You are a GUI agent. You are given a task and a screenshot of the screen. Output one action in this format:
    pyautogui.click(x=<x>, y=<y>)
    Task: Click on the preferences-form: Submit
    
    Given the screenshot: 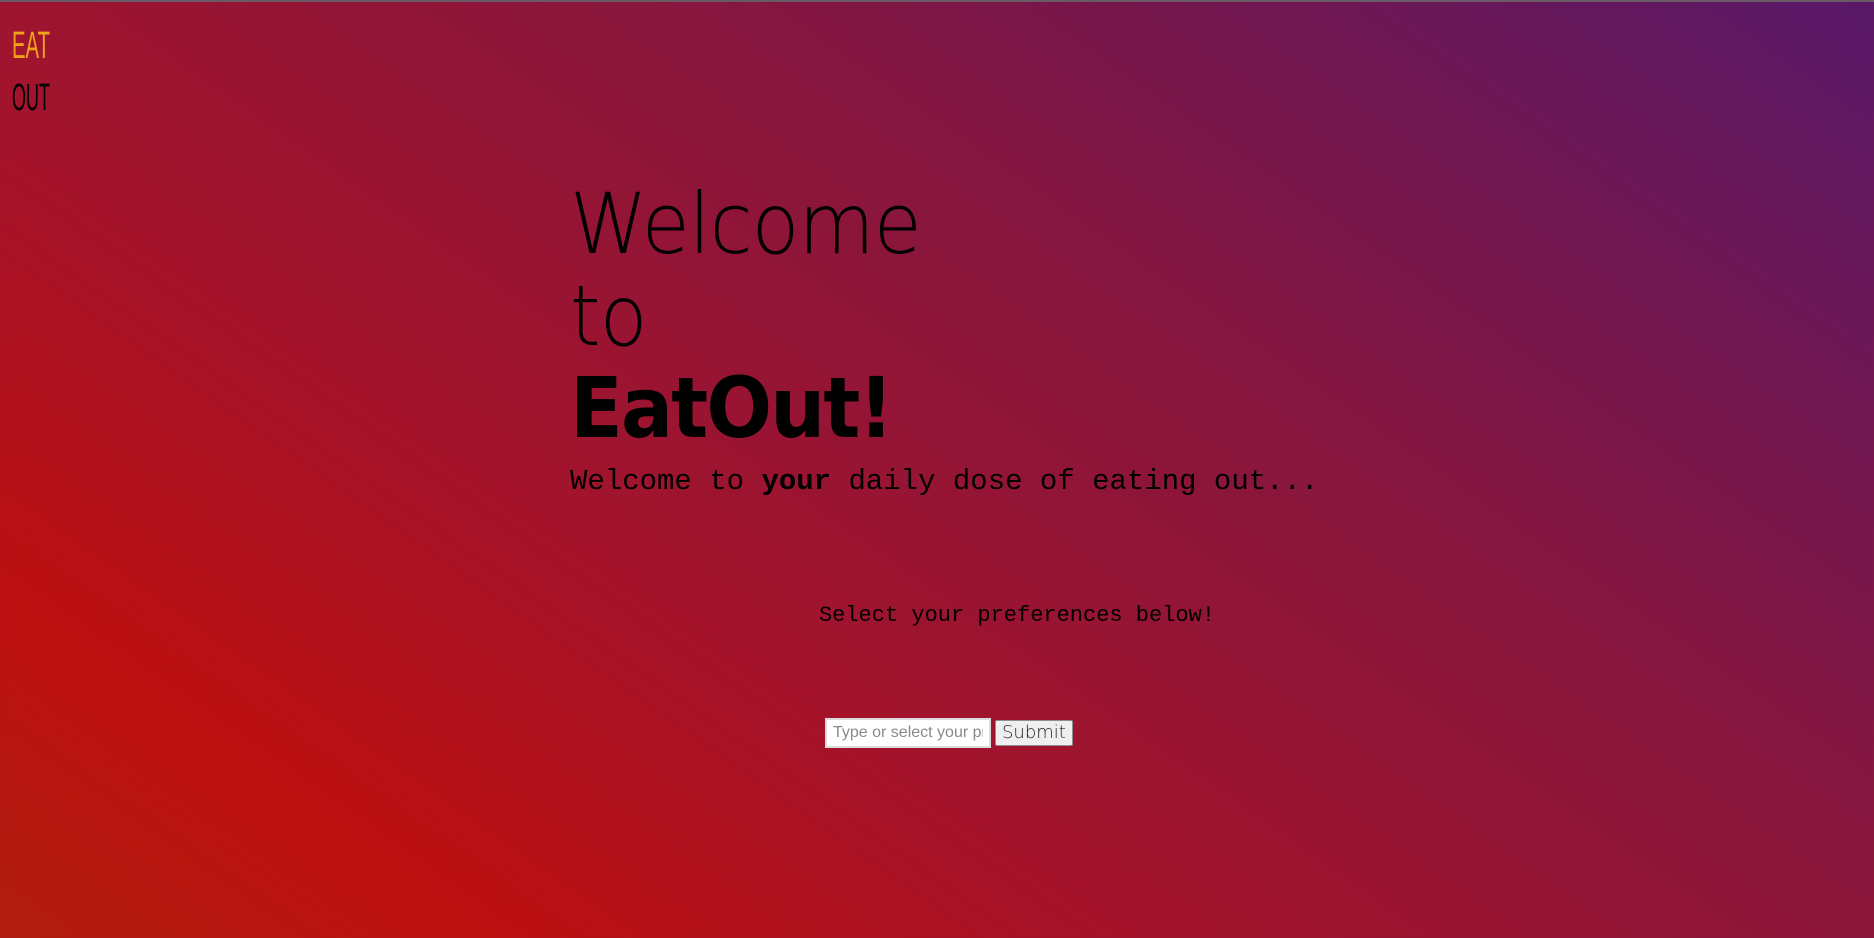 What is the action you would take?
    pyautogui.click(x=949, y=733)
    